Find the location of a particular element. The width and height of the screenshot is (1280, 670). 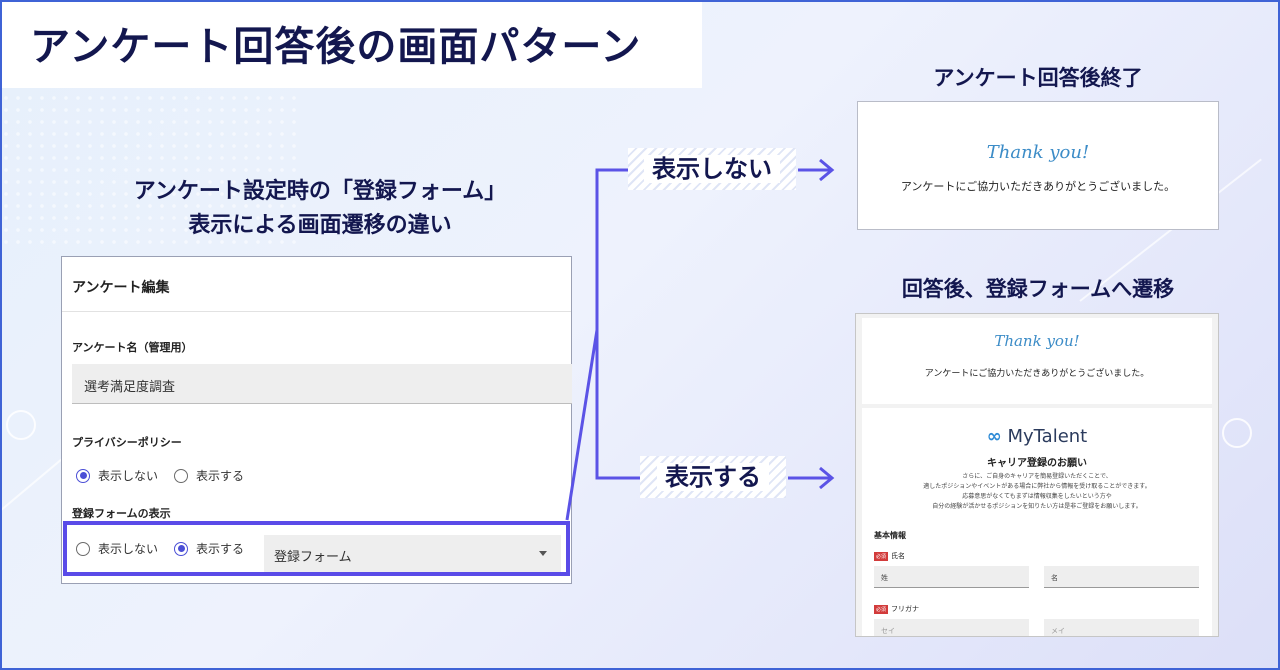

intro-line: 適したポジションやイベントがある場合に弊社から情報を受け取ることができます。 is located at coordinates (1037, 486).